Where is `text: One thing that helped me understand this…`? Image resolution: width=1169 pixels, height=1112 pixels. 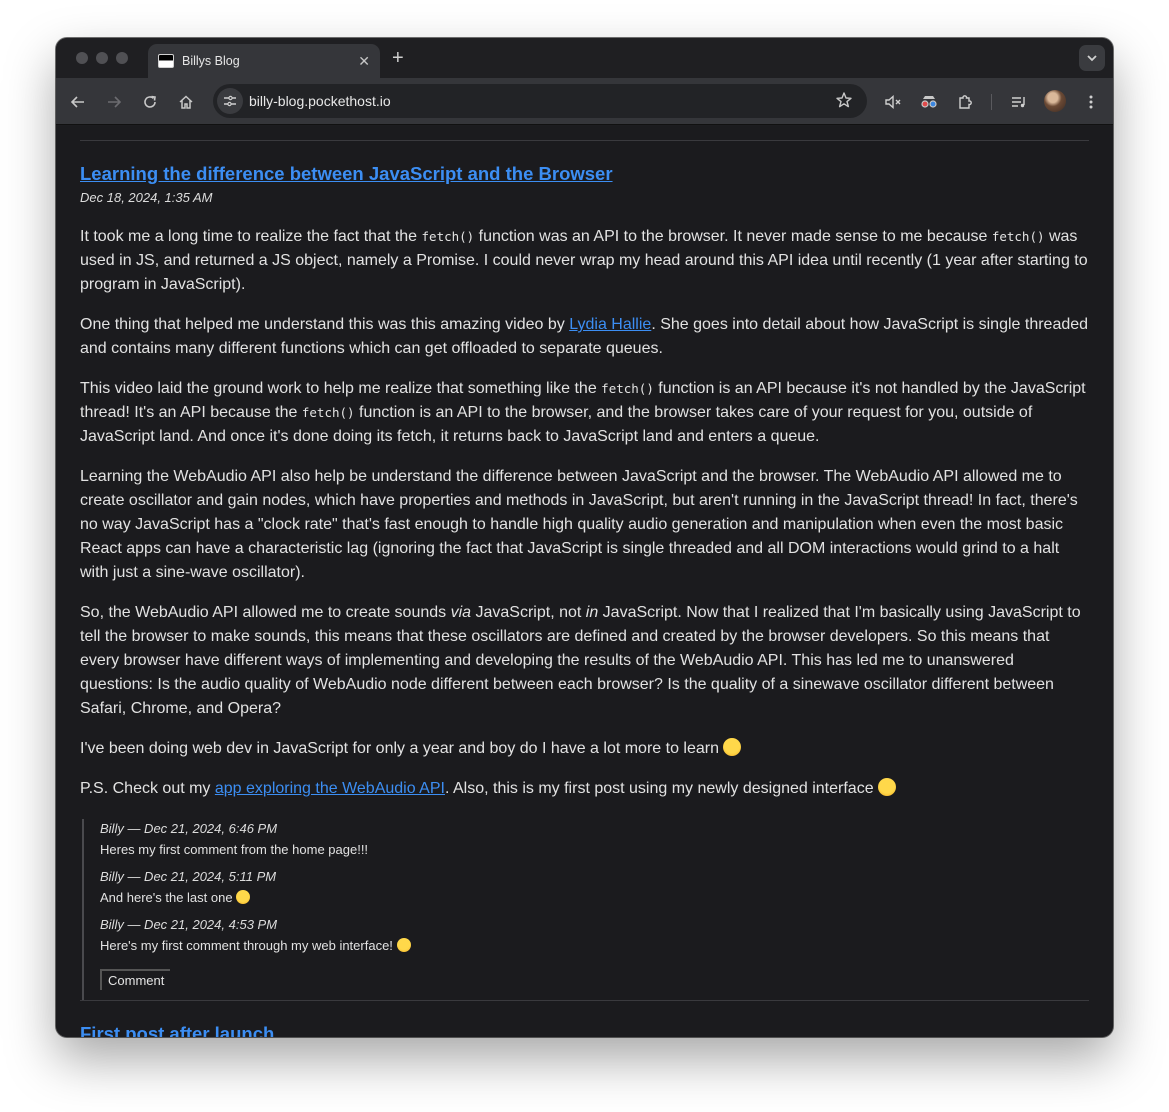 text: One thing that helped me understand this… is located at coordinates (325, 324).